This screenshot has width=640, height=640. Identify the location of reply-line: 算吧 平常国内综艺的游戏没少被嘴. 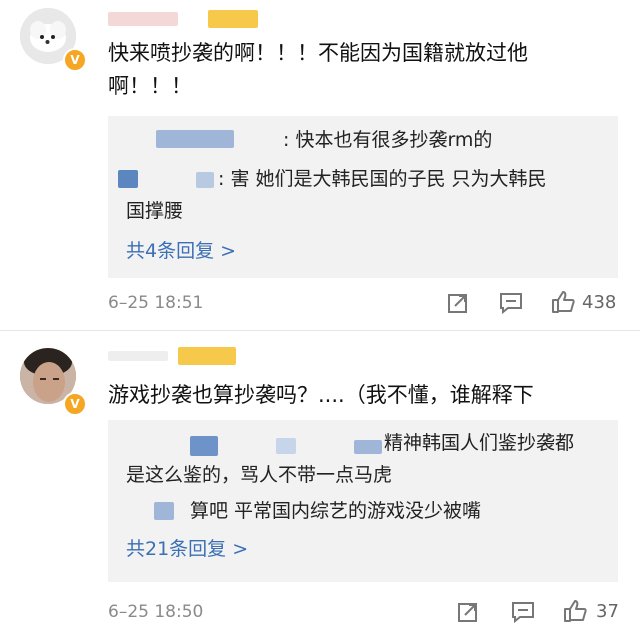
(336, 511).